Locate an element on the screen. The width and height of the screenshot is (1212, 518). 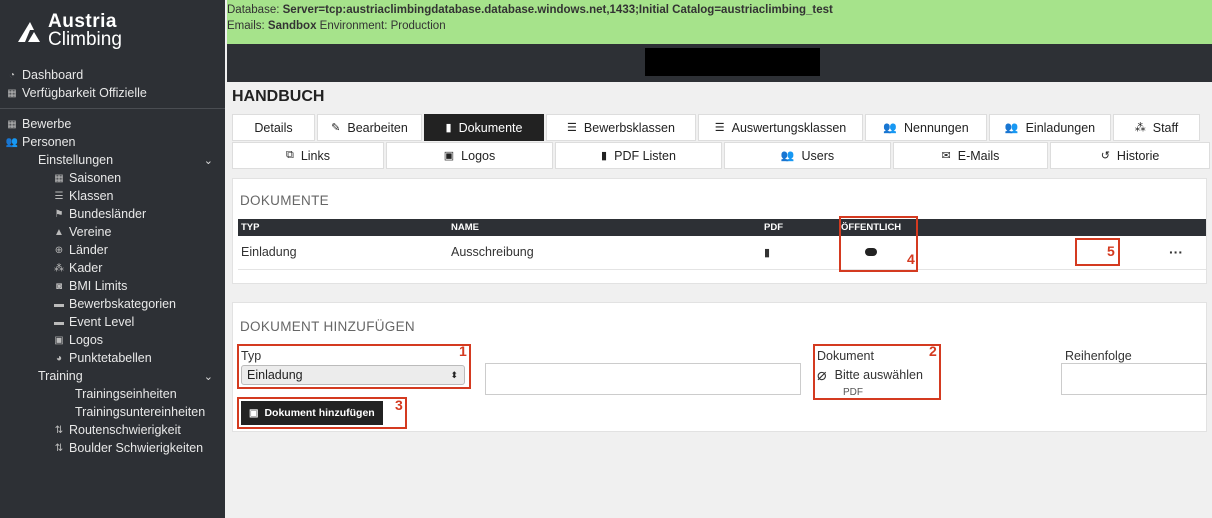
tab-einladungen: 👥 Einladungen is located at coordinates (1050, 127).